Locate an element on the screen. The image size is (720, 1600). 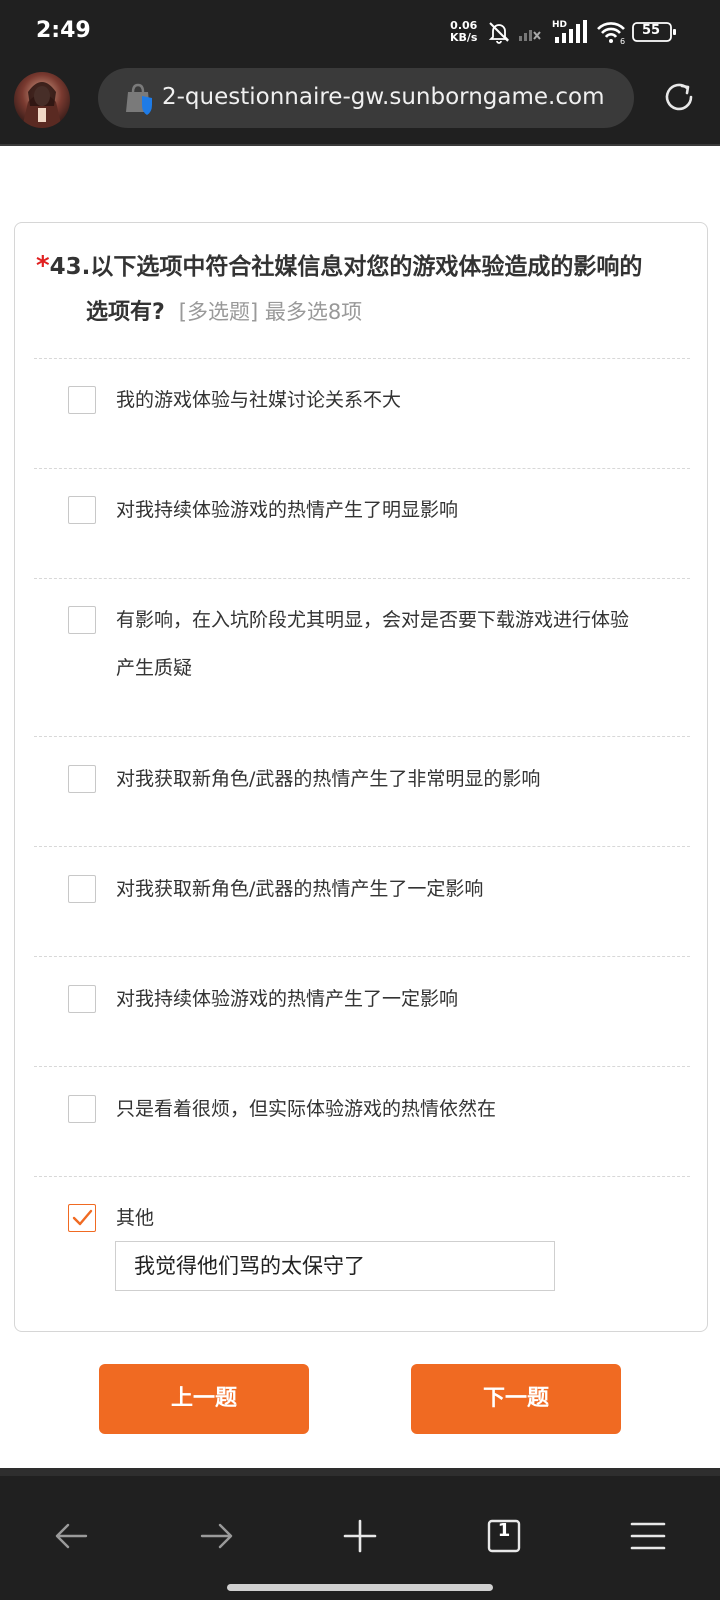
bell-muted-icon is located at coordinates (499, 33).